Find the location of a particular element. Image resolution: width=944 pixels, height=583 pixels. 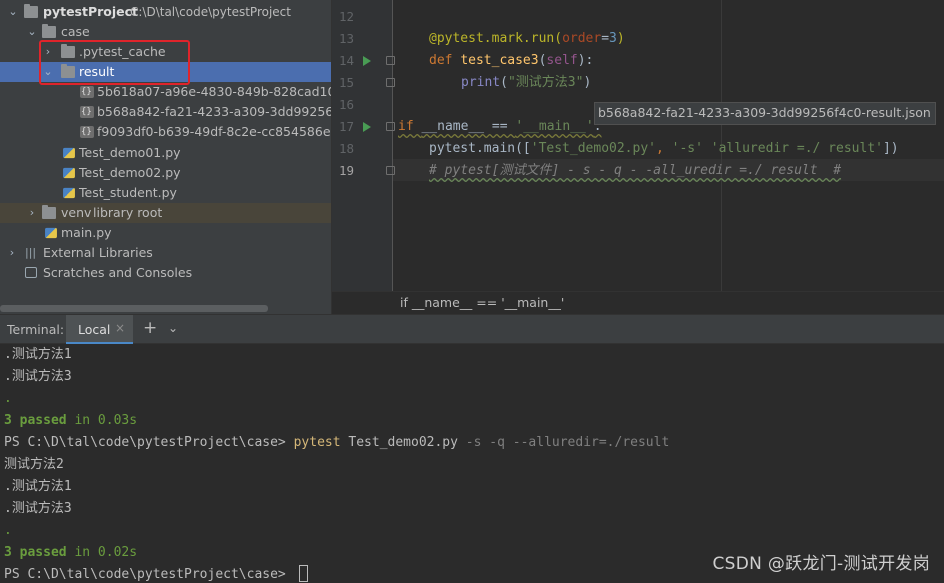

terminal-line: 测试方法2 is located at coordinates (34, 464).